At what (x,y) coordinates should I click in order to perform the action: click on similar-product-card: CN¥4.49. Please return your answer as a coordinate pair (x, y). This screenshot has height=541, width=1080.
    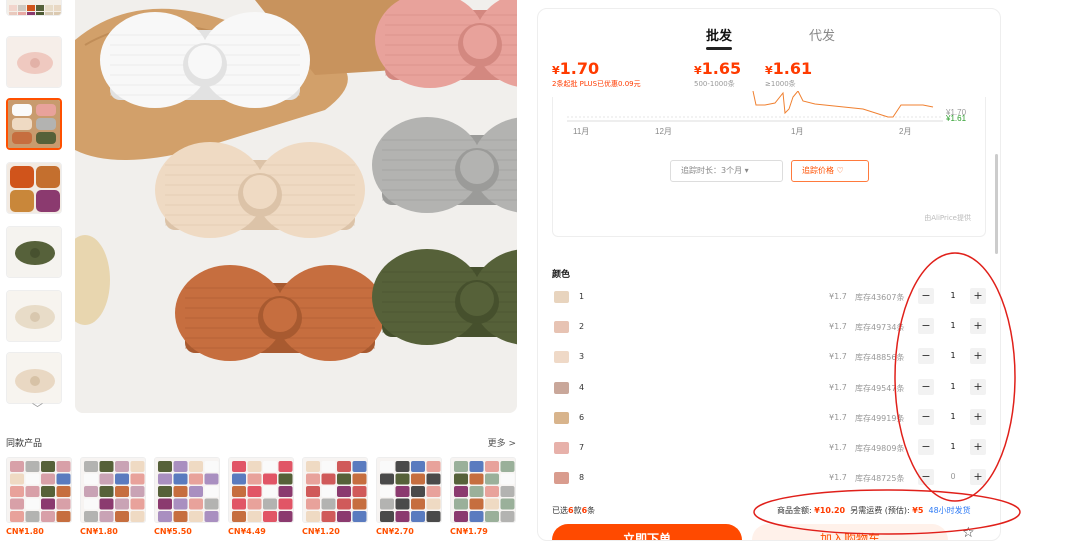
    Looking at the image, I should click on (261, 496).